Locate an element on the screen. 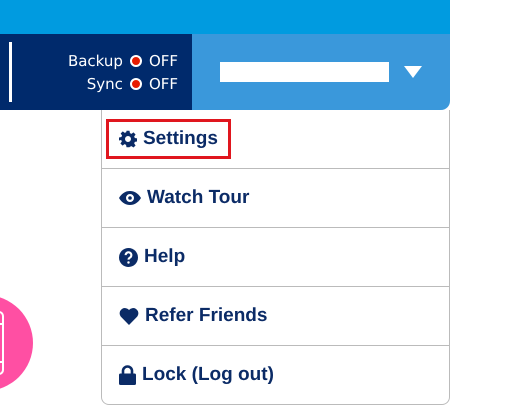  menu-item: Help is located at coordinates (152, 257).